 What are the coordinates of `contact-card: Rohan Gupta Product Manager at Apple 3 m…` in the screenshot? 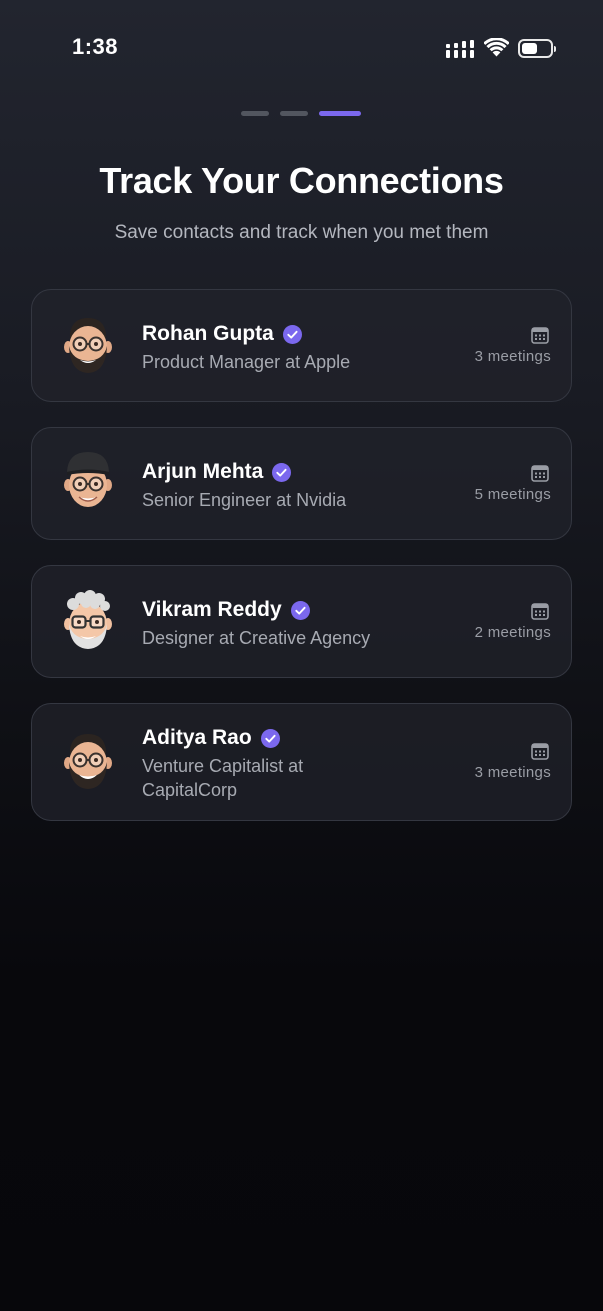 It's located at (301, 345).